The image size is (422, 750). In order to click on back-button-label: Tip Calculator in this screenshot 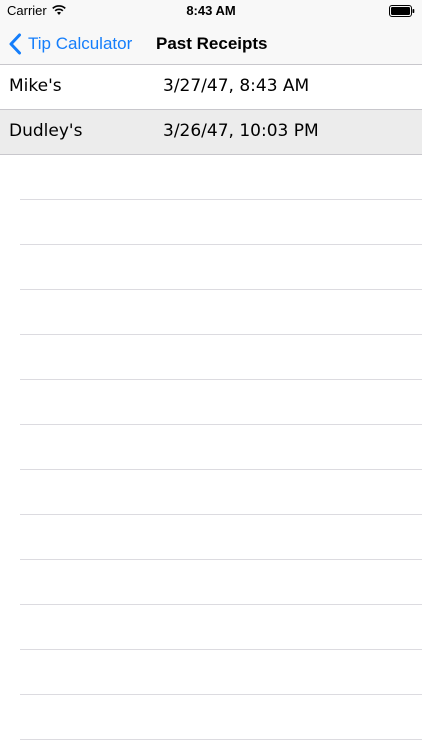, I will do `click(80, 43)`.